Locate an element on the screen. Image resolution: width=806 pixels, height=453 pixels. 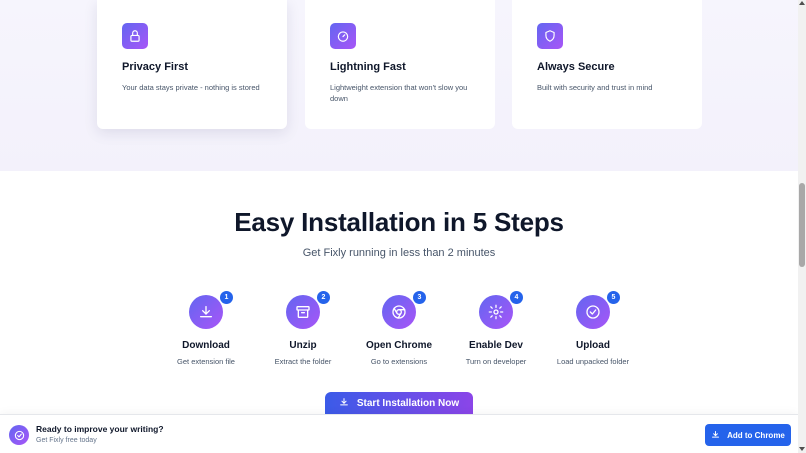
add-to-chrome-button: Add to Chrome is located at coordinates (748, 435).